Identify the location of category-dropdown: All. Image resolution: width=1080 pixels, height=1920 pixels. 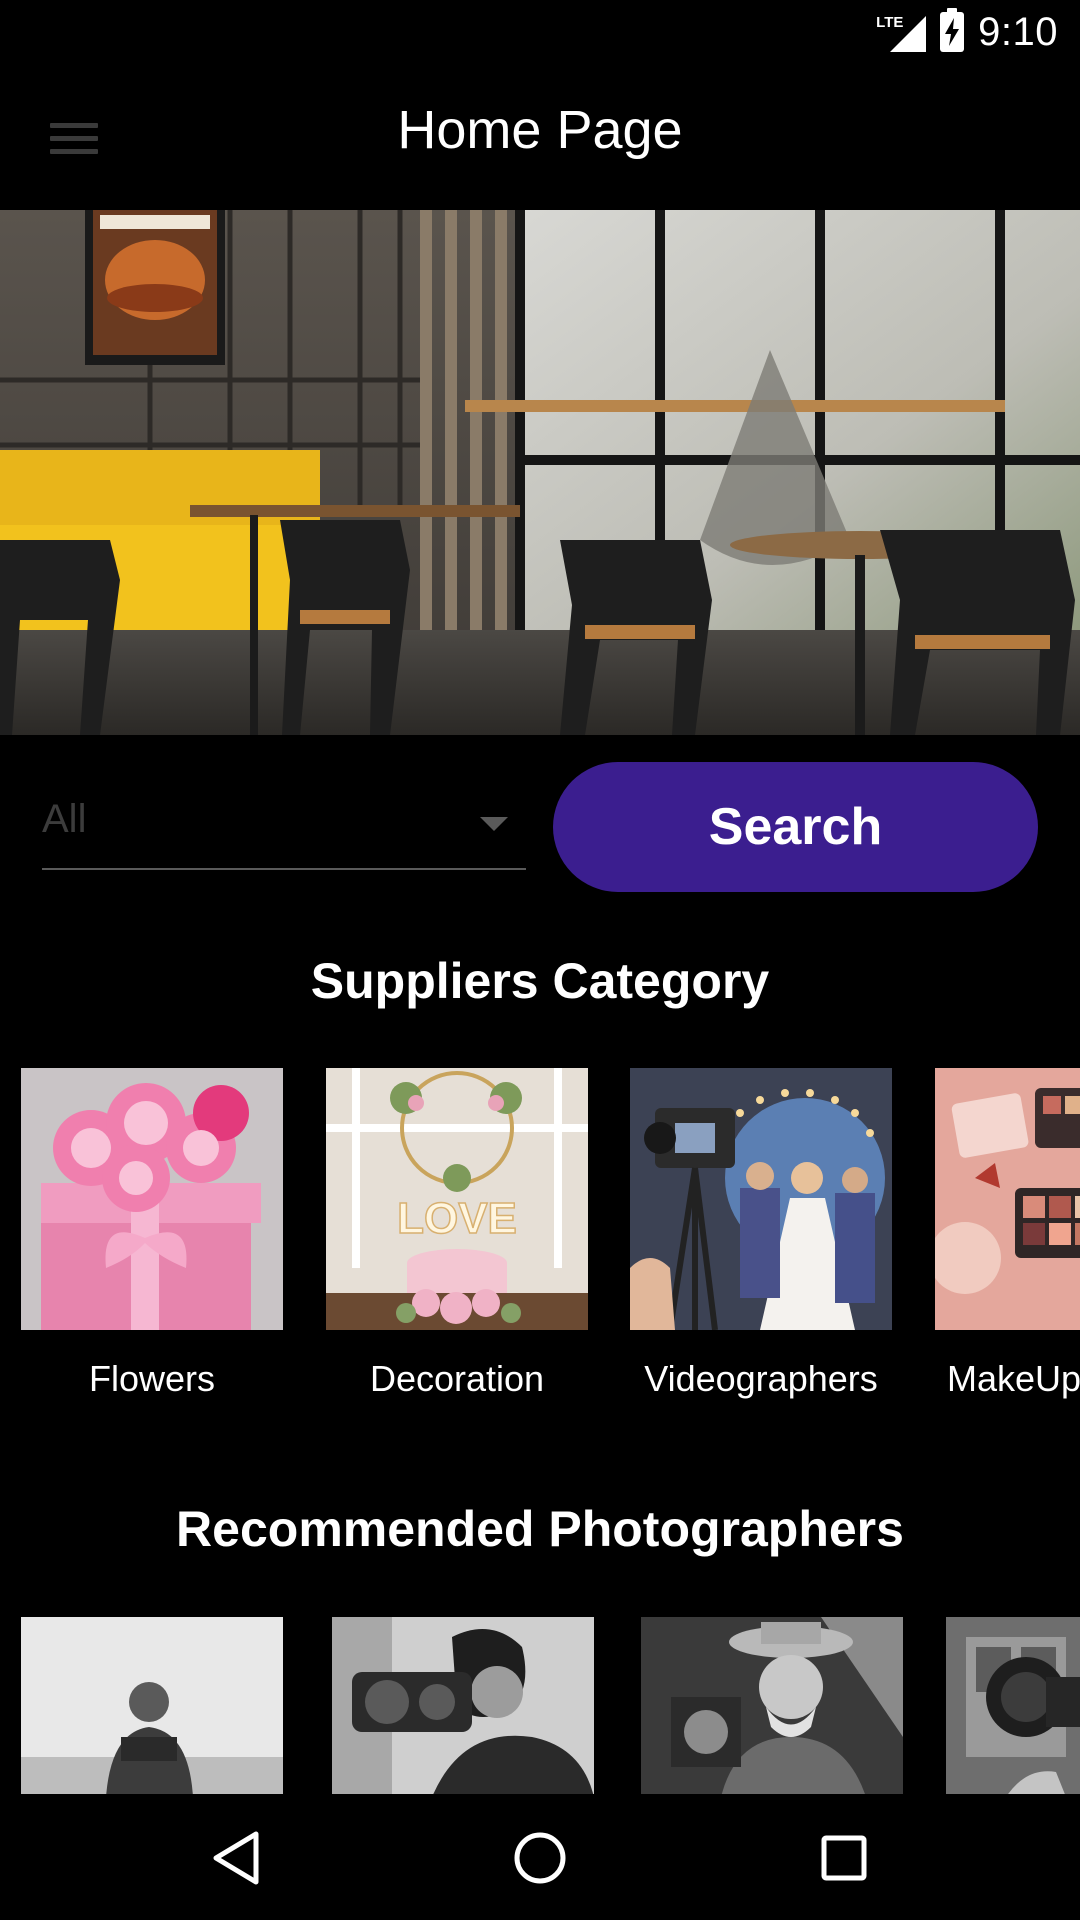
(284, 827).